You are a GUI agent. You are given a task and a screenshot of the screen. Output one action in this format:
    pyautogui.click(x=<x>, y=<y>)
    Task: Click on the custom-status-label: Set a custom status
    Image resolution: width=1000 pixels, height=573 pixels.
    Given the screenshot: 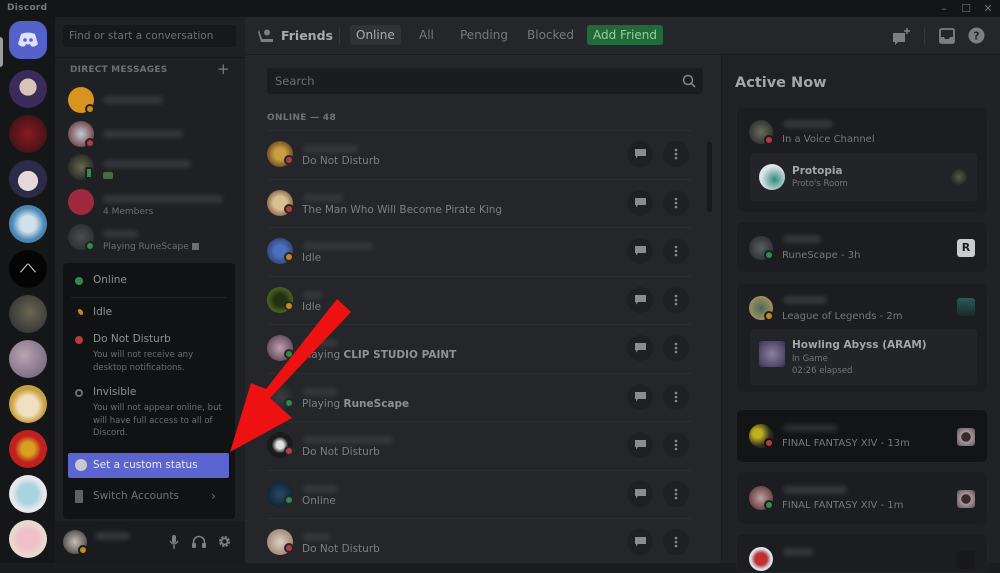 What is the action you would take?
    pyautogui.click(x=145, y=465)
    